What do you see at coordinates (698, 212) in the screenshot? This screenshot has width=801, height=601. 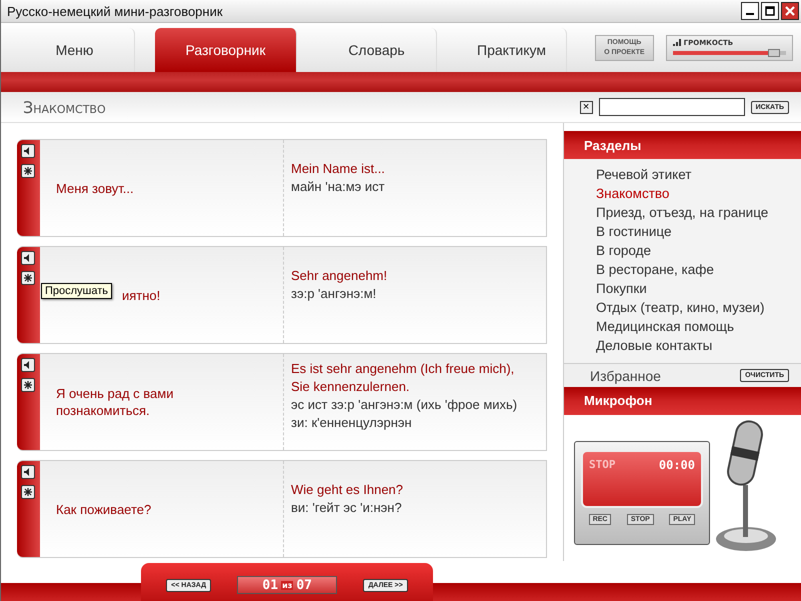 I see `section-link: Приезд, отъезд, на границе` at bounding box center [698, 212].